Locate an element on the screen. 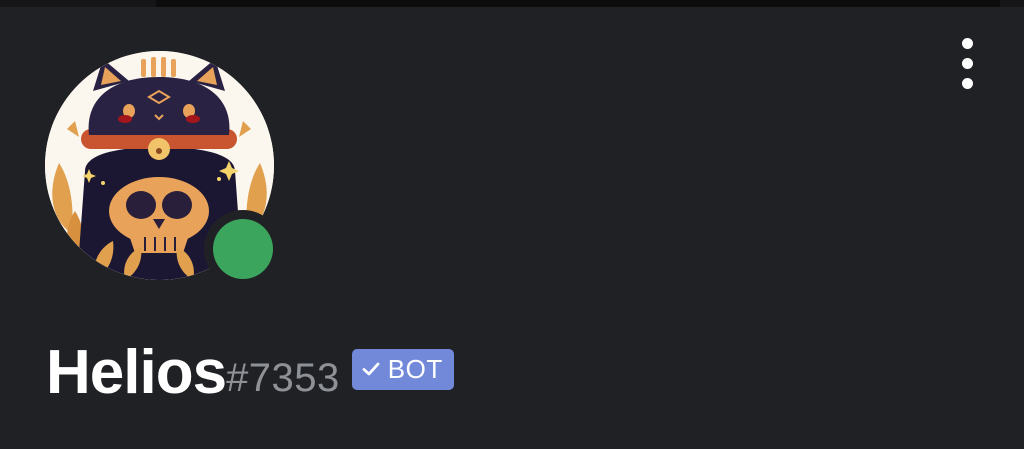 This screenshot has height=449, width=1024. avatar-container is located at coordinates (163, 169).